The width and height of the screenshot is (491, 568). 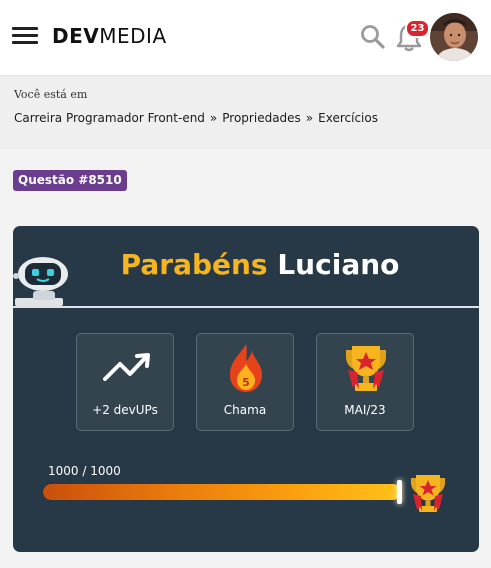 What do you see at coordinates (245, 38) in the screenshot?
I see `top-header: DEVMEDIA 23` at bounding box center [245, 38].